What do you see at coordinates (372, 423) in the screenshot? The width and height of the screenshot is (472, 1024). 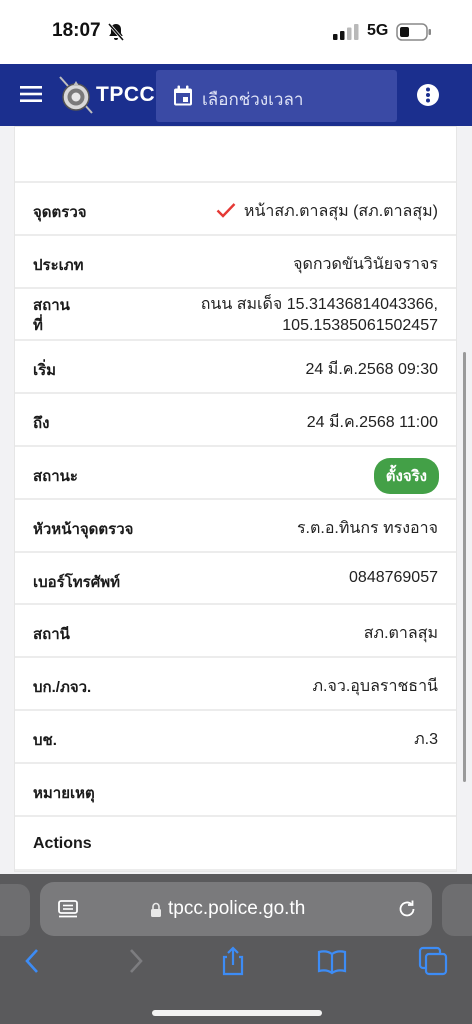 I see `row-value: 24 มี.ค.2568 11:00` at bounding box center [372, 423].